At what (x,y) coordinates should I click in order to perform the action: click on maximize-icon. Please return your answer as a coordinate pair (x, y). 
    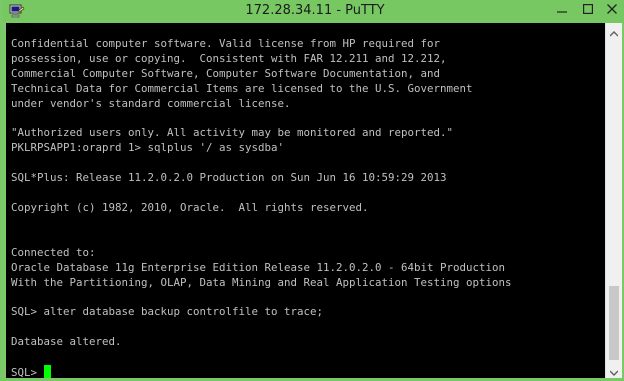
    Looking at the image, I should click on (588, 10).